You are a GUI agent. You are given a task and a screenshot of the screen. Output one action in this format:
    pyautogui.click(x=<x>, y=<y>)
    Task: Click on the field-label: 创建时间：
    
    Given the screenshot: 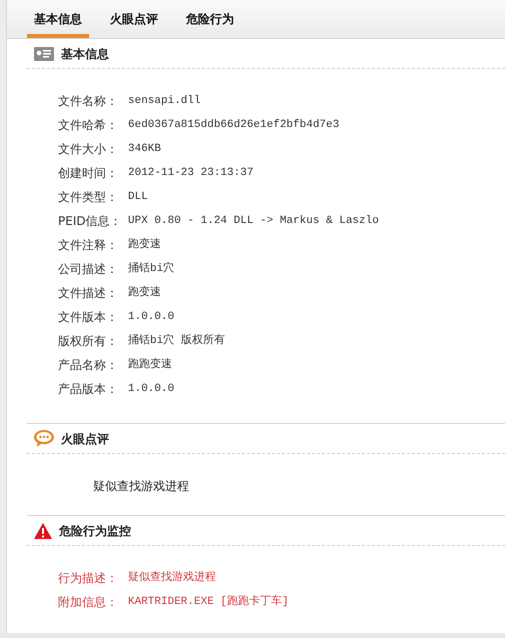 What is the action you would take?
    pyautogui.click(x=88, y=173)
    